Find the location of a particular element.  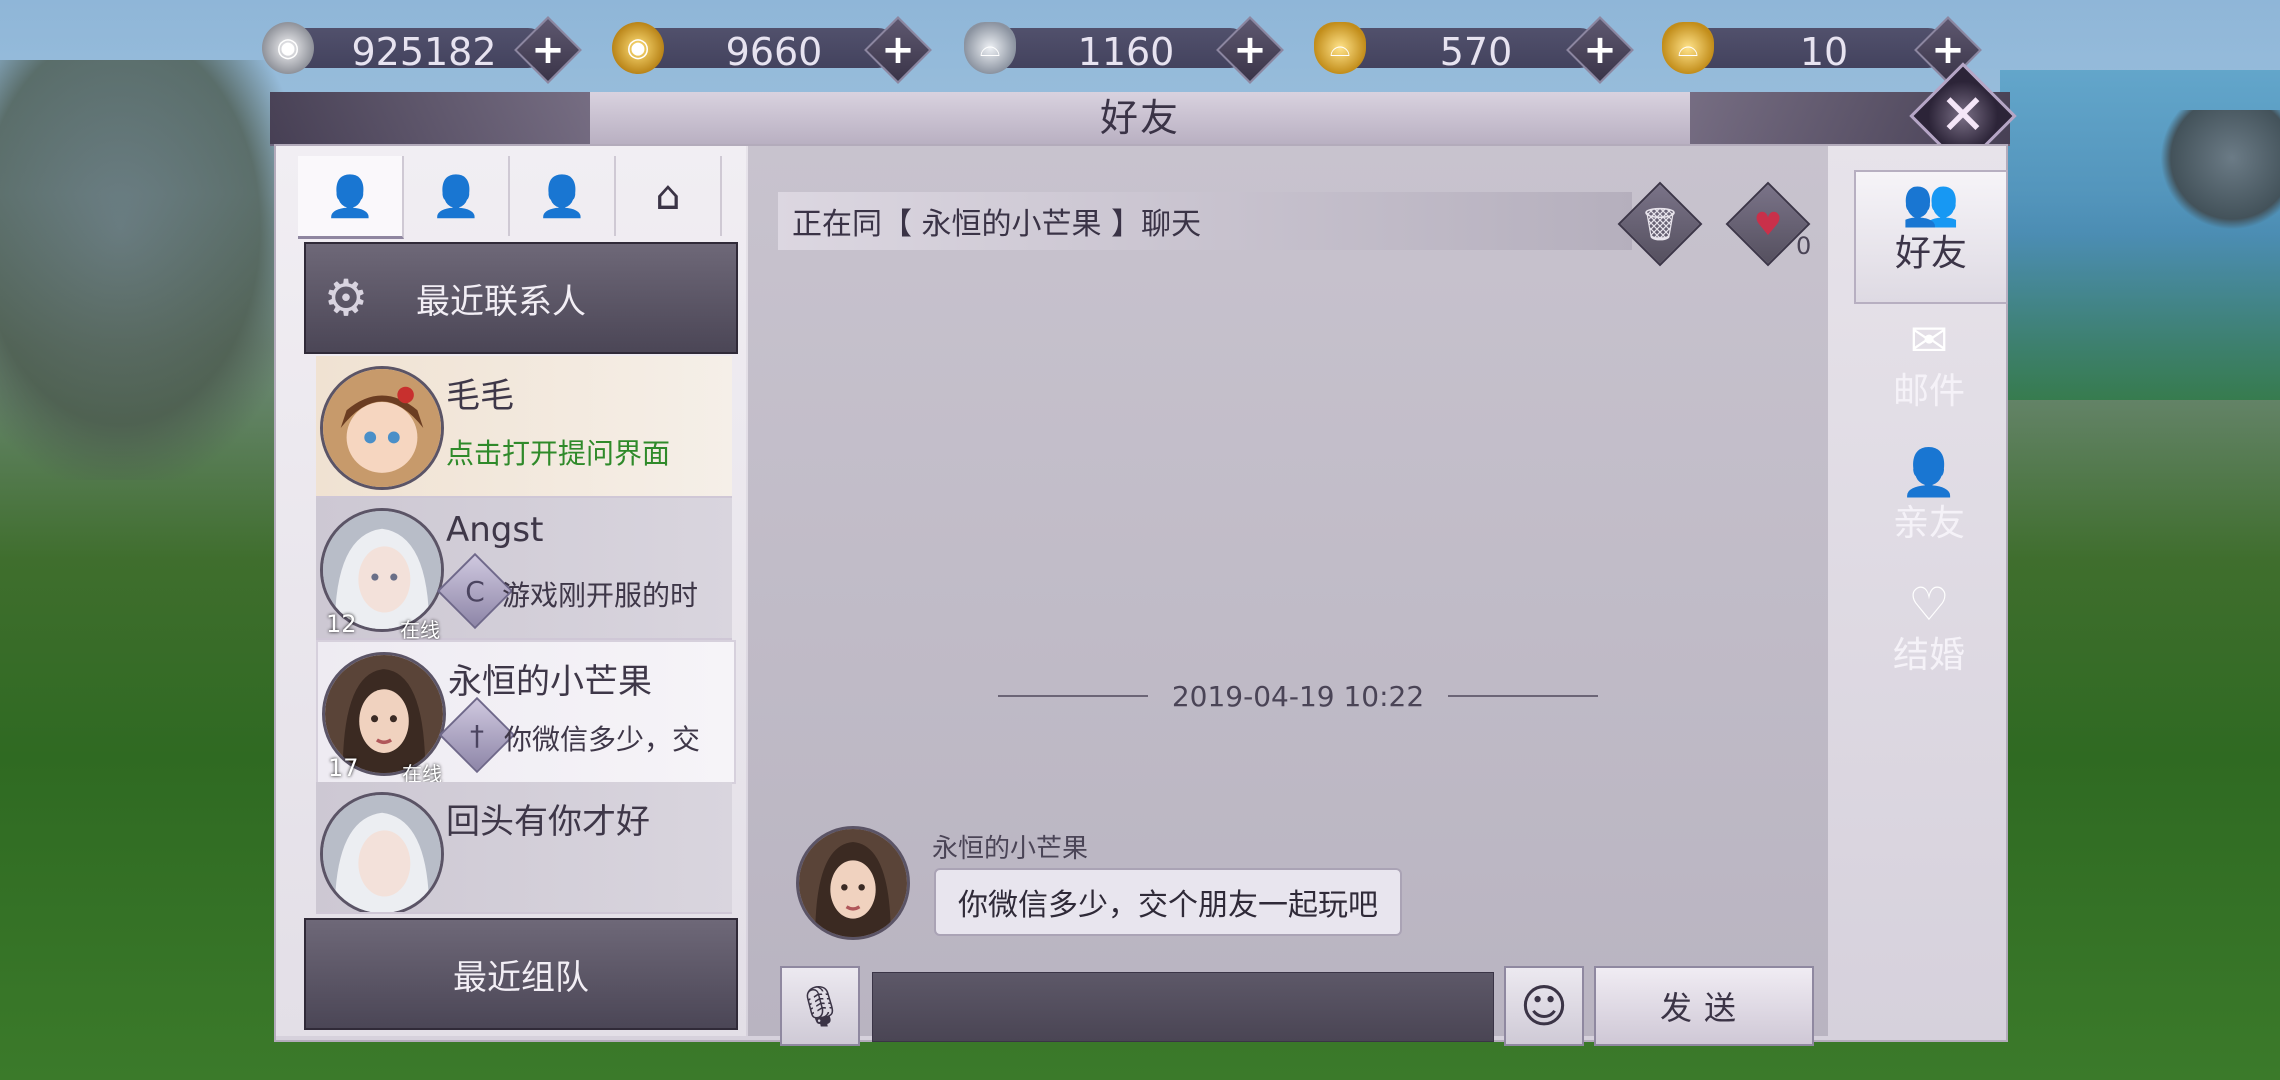

smiley-icon: ☺ is located at coordinates (1544, 1006).